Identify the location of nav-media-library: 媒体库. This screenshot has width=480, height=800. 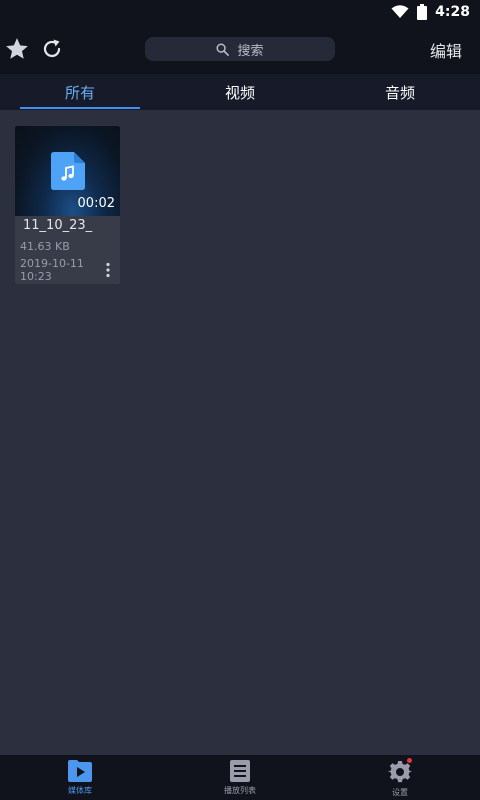
(80, 777).